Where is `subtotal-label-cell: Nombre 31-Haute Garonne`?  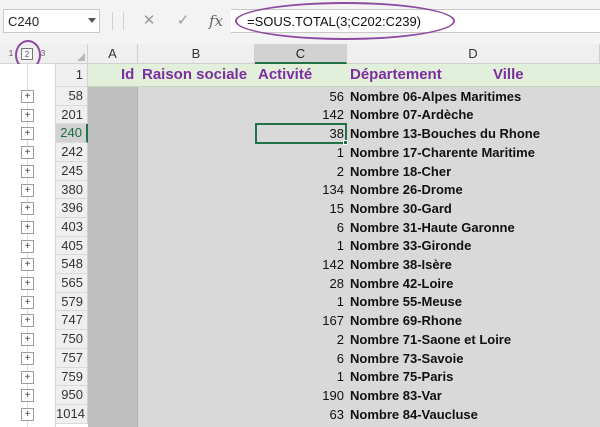 subtotal-label-cell: Nombre 31-Haute Garonne is located at coordinates (432, 227).